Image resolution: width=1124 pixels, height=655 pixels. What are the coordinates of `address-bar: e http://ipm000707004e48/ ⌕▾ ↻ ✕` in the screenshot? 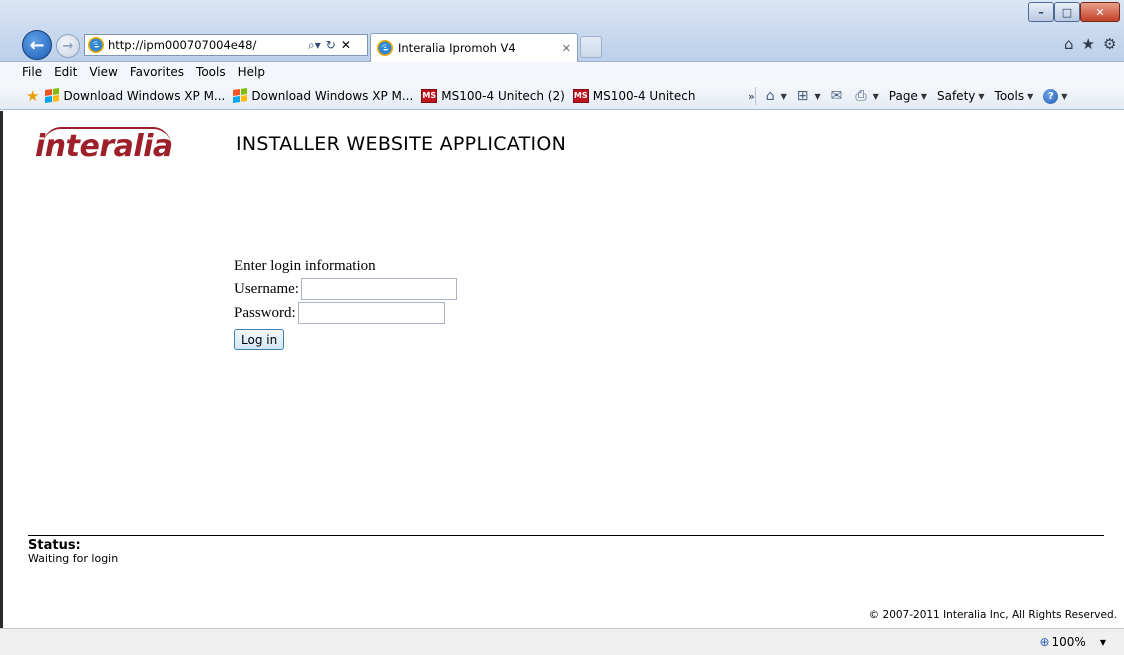 It's located at (226, 45).